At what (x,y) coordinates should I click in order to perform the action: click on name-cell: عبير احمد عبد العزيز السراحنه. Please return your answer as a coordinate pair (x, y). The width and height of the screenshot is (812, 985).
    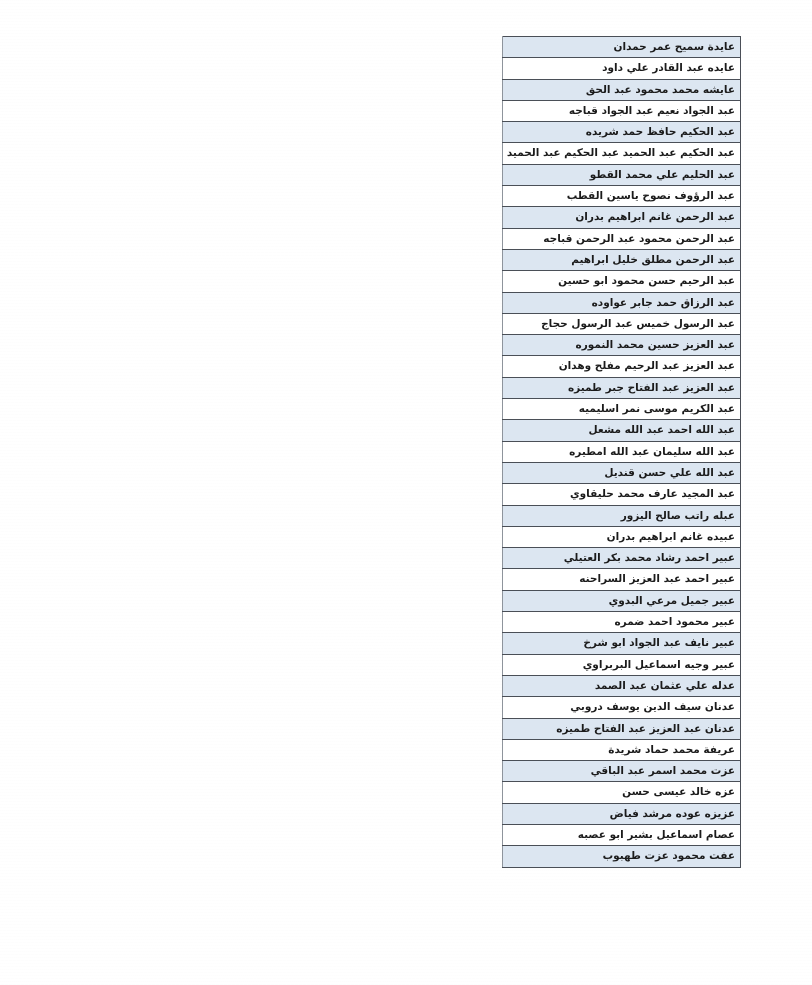
    Looking at the image, I should click on (621, 579).